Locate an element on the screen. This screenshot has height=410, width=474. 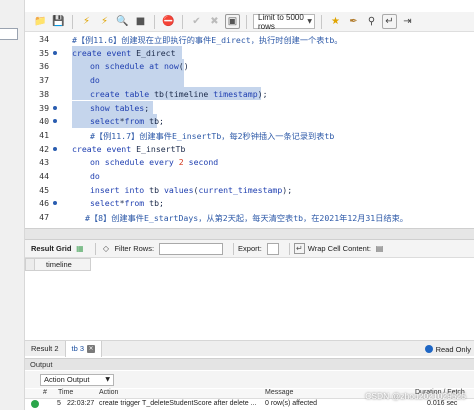
search-icon: ⚲ is located at coordinates (371, 21).